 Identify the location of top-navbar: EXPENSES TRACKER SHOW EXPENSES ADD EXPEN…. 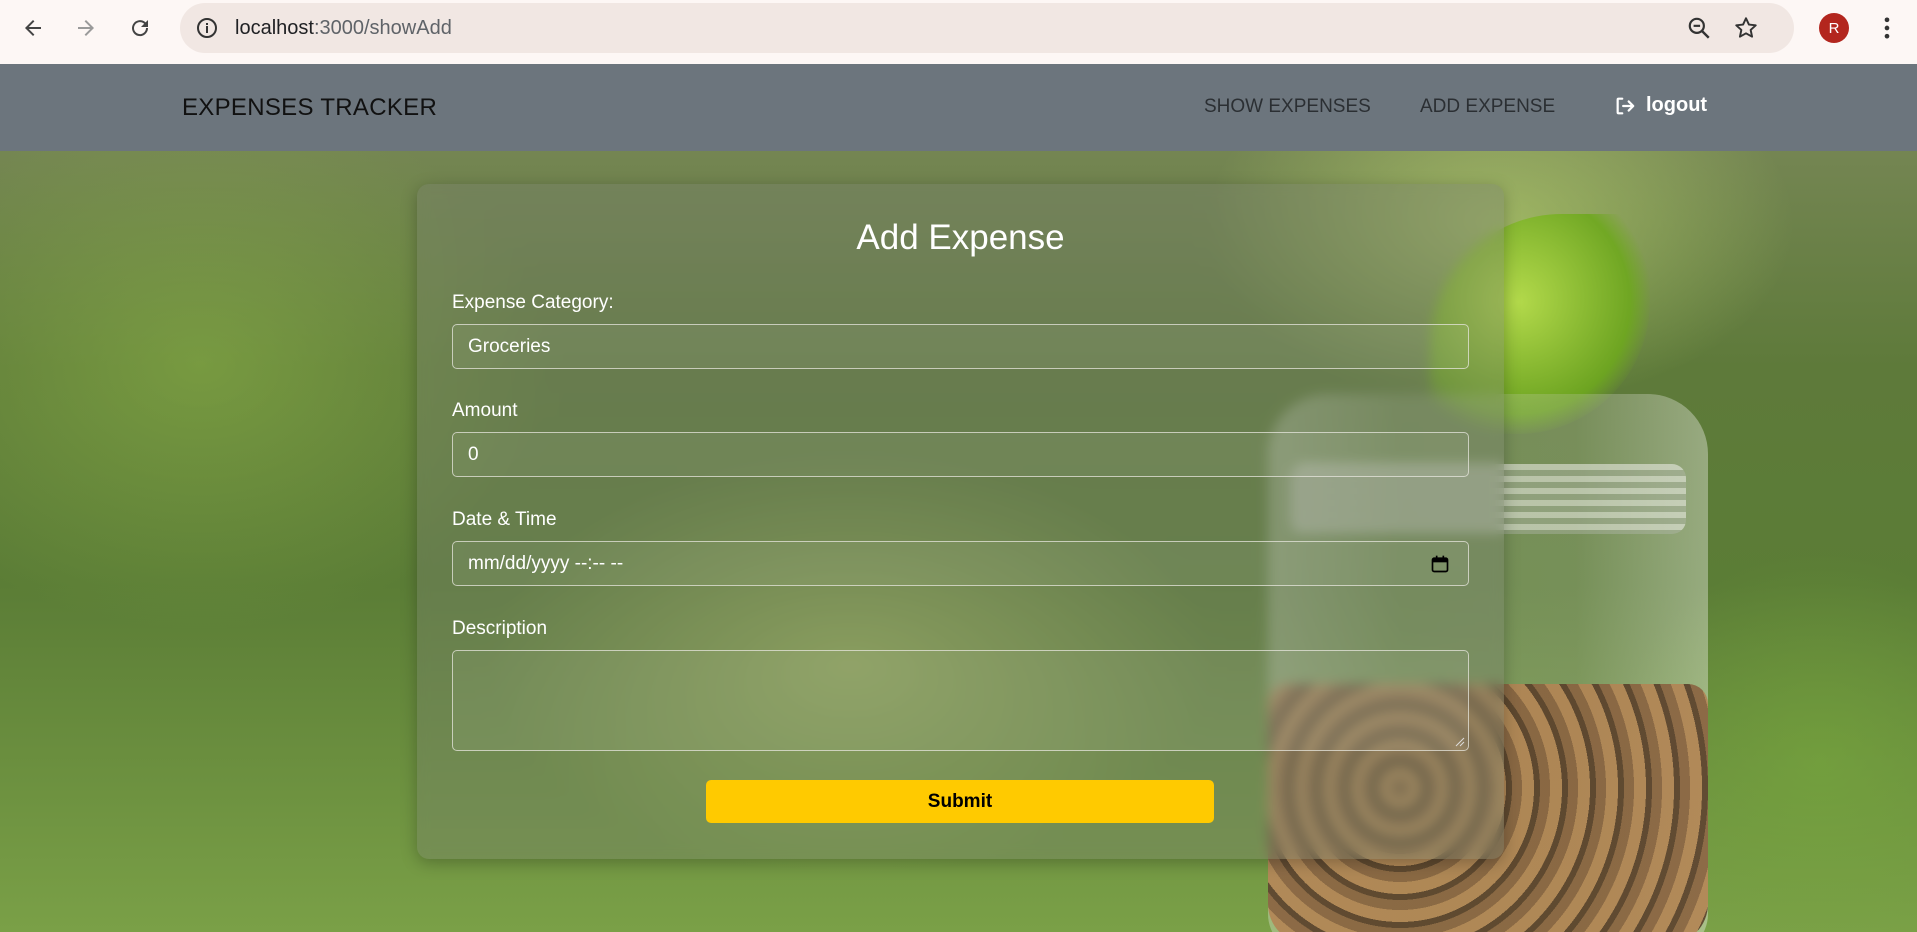
(958, 107).